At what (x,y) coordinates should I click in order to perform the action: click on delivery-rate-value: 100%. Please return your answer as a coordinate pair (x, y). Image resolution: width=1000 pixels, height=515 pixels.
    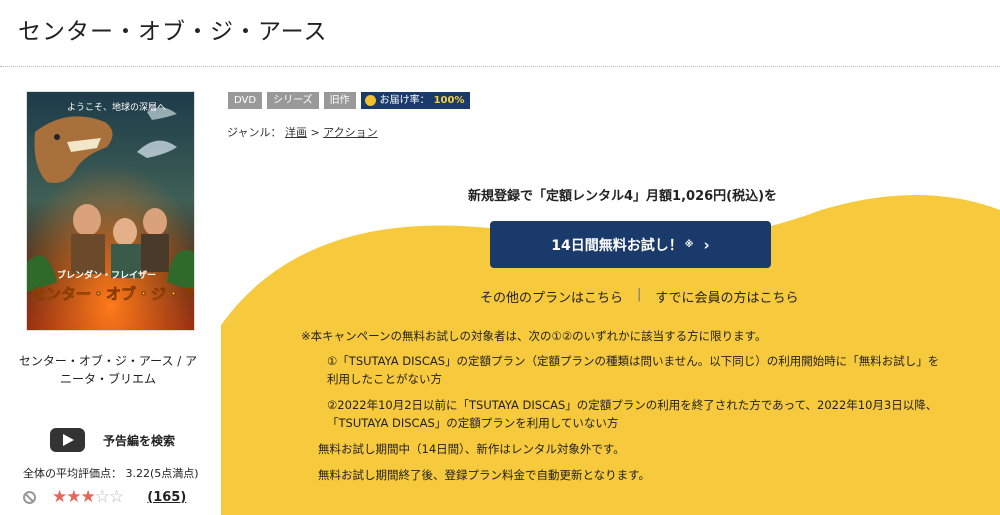
    Looking at the image, I should click on (449, 100).